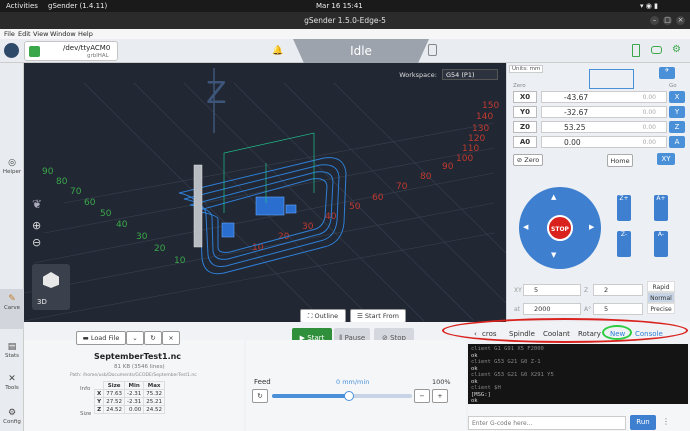  I want to click on file-name: SeptemberTest1.nc, so click(138, 356).